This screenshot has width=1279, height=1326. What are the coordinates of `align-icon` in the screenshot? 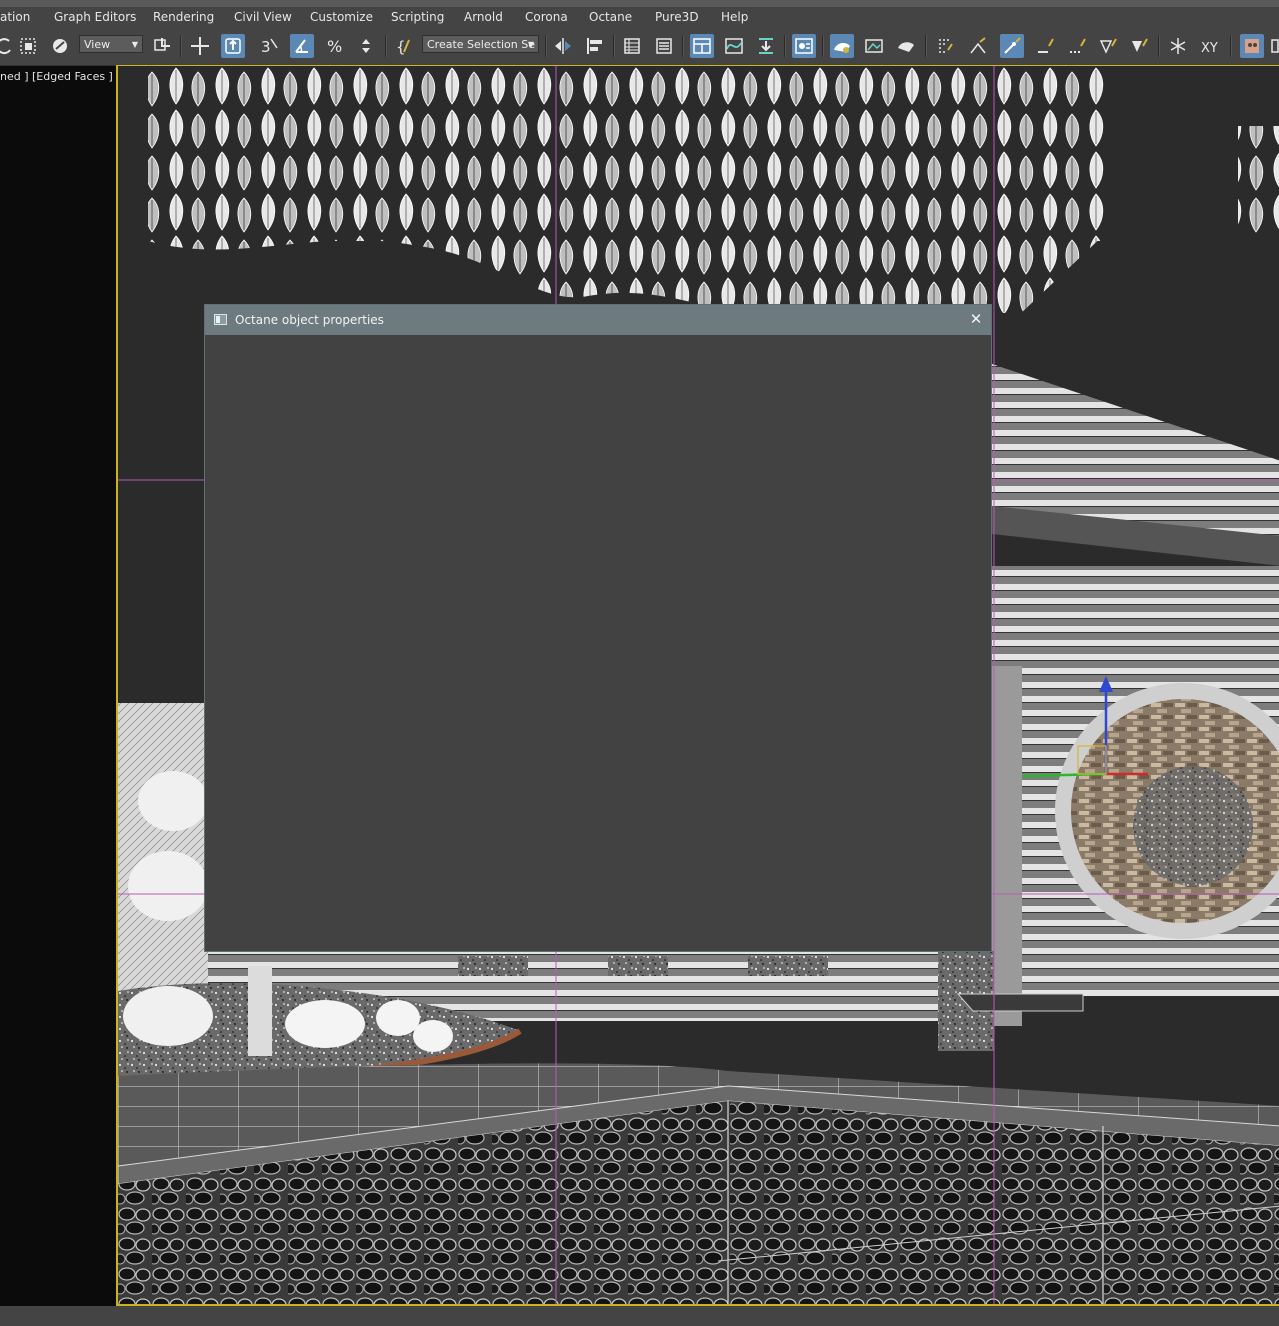 It's located at (595, 46).